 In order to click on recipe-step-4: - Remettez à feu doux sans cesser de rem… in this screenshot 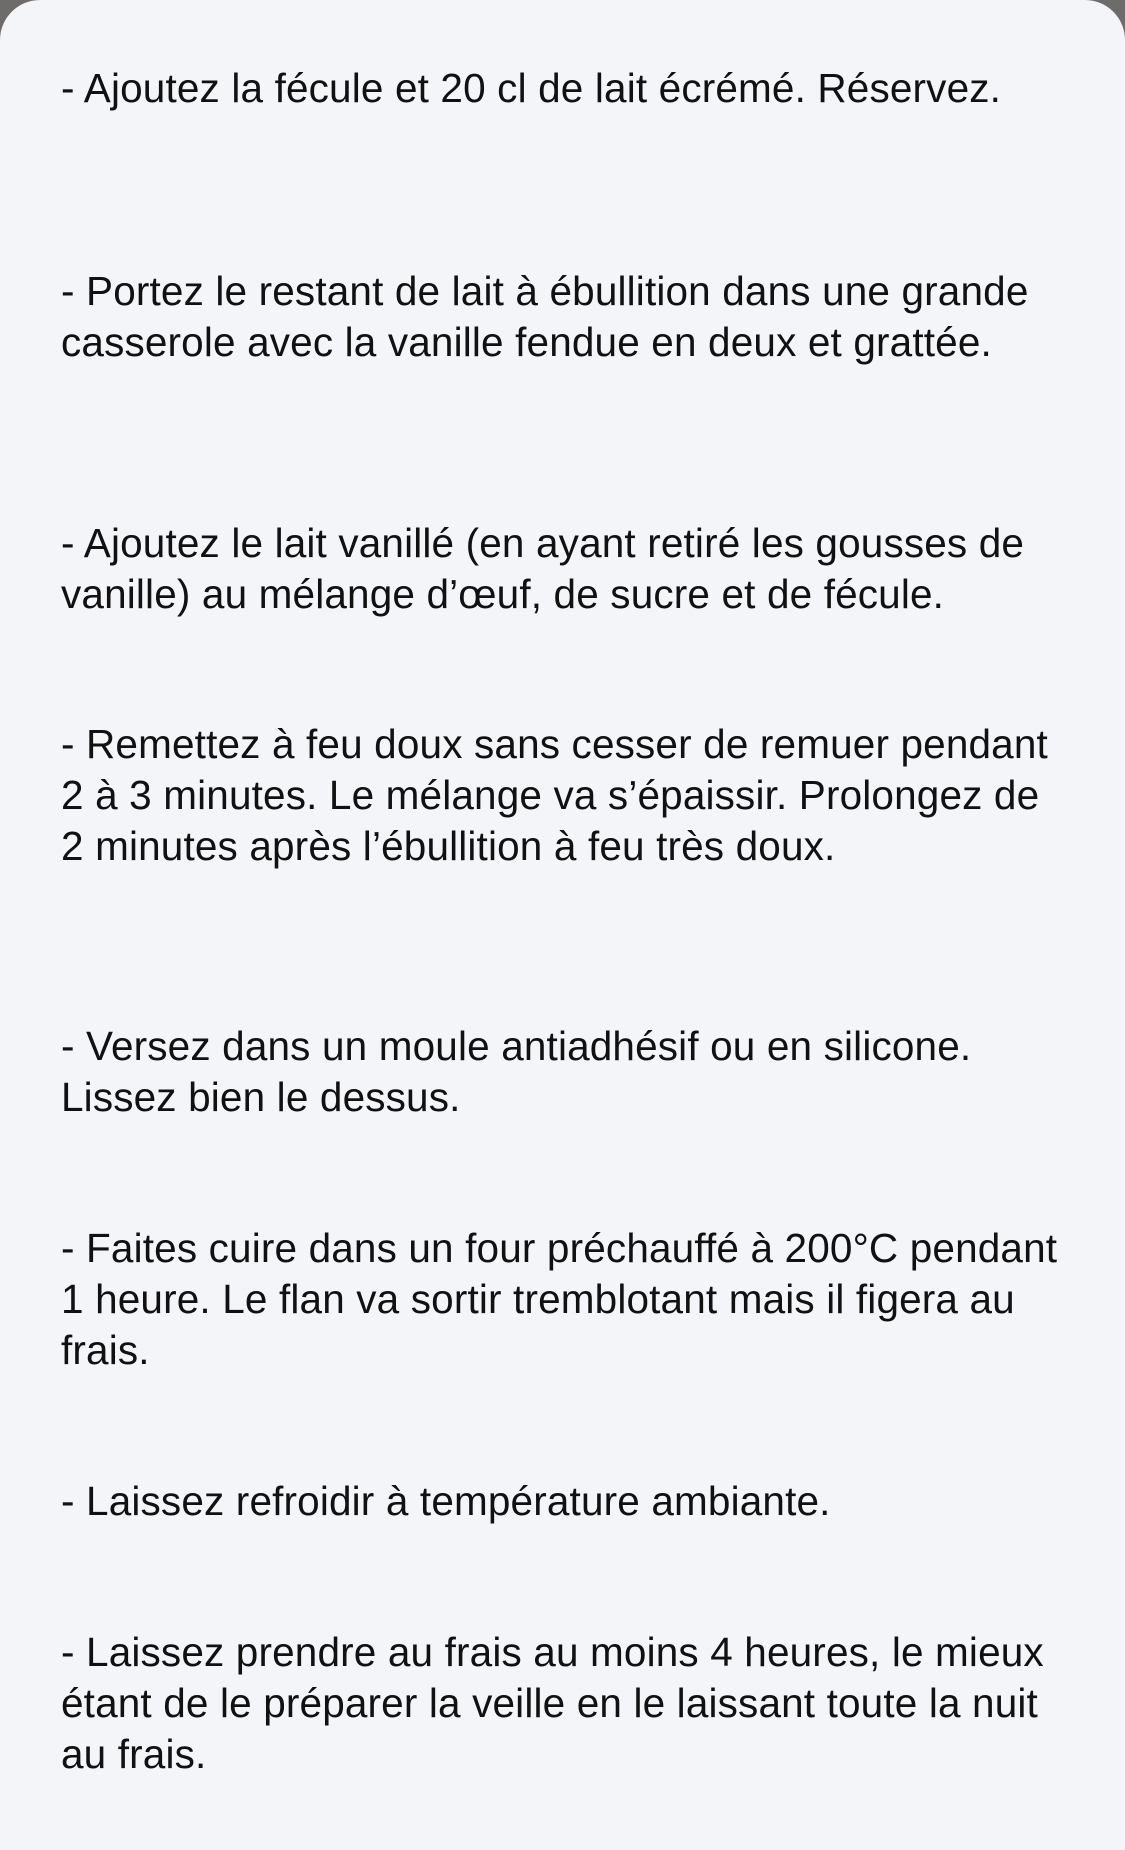, I will do `click(554, 795)`.